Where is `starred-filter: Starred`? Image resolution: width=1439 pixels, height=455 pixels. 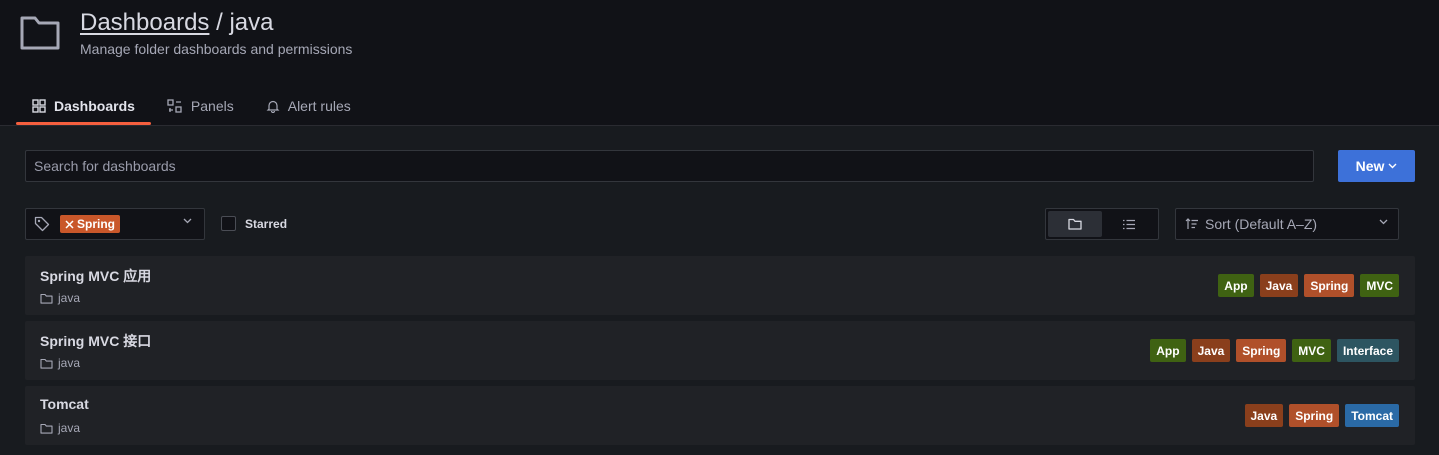
starred-filter: Starred is located at coordinates (254, 223).